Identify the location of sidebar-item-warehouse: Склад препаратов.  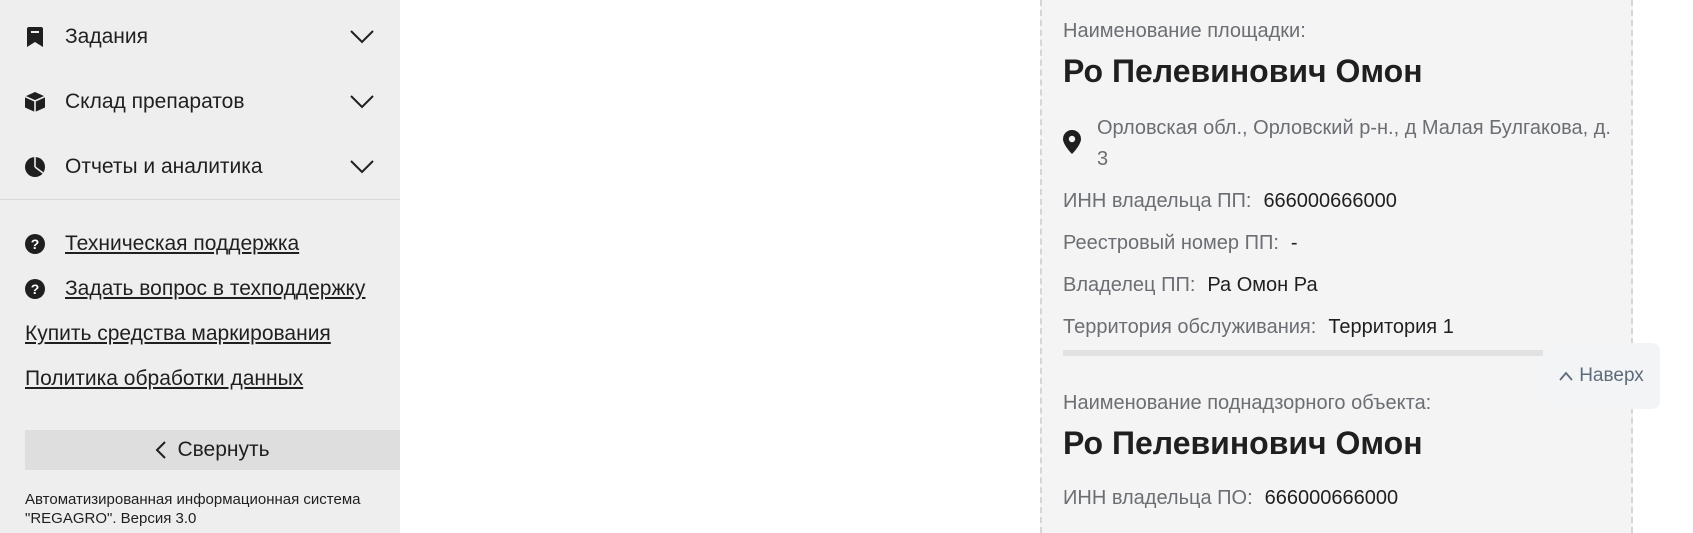
(200, 102).